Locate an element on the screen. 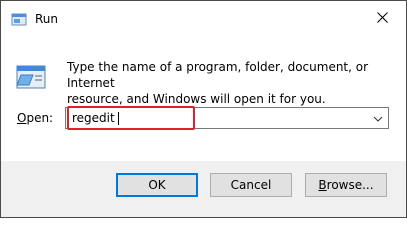 Image resolution: width=407 pixels, height=240 pixels. ok-button: OK is located at coordinates (157, 185).